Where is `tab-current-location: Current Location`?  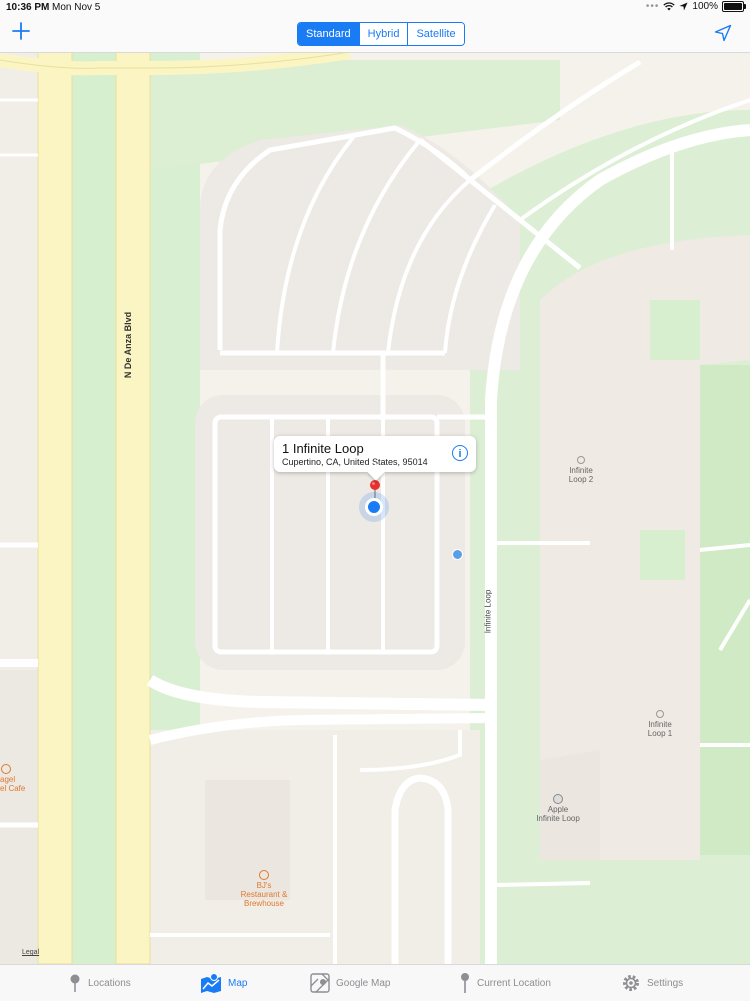 tab-current-location: Current Location is located at coordinates (505, 983).